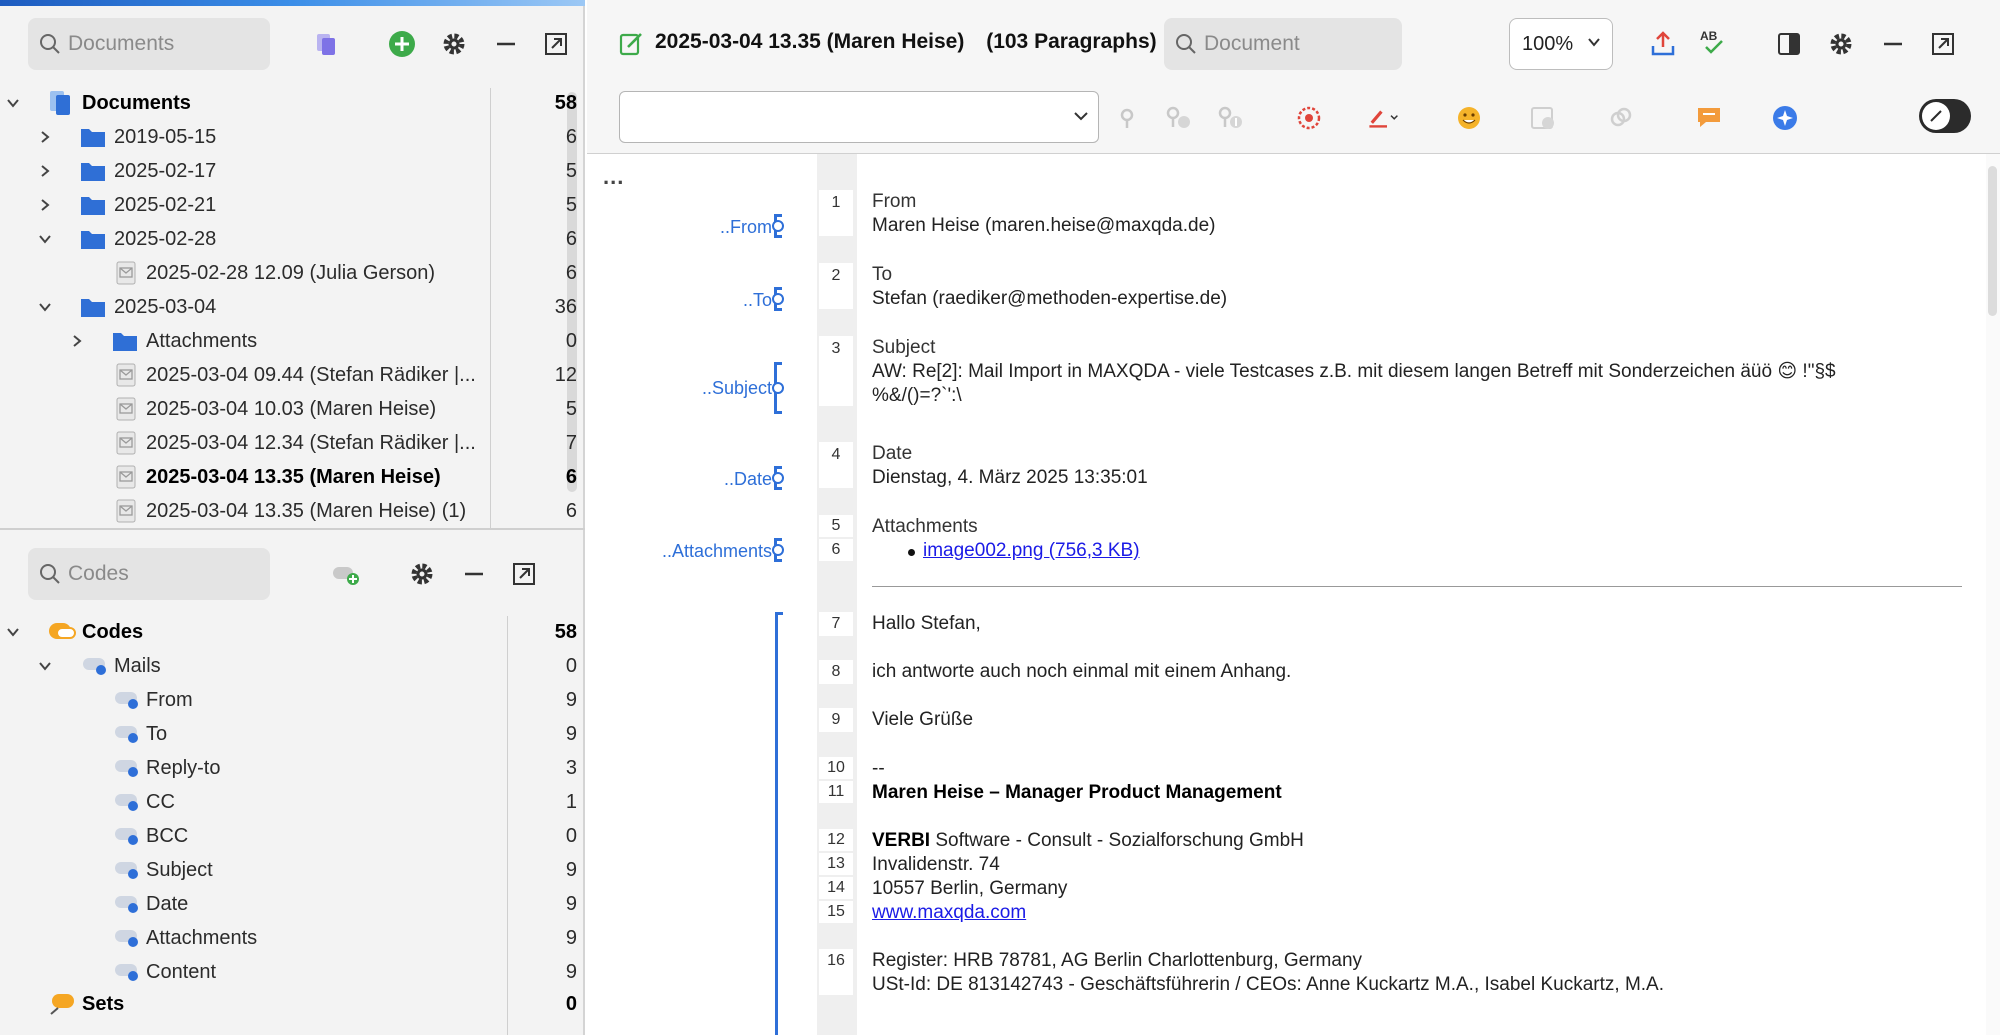 The image size is (2000, 1035). Describe the element at coordinates (836, 912) in the screenshot. I see `paragraph-number: 15` at that location.